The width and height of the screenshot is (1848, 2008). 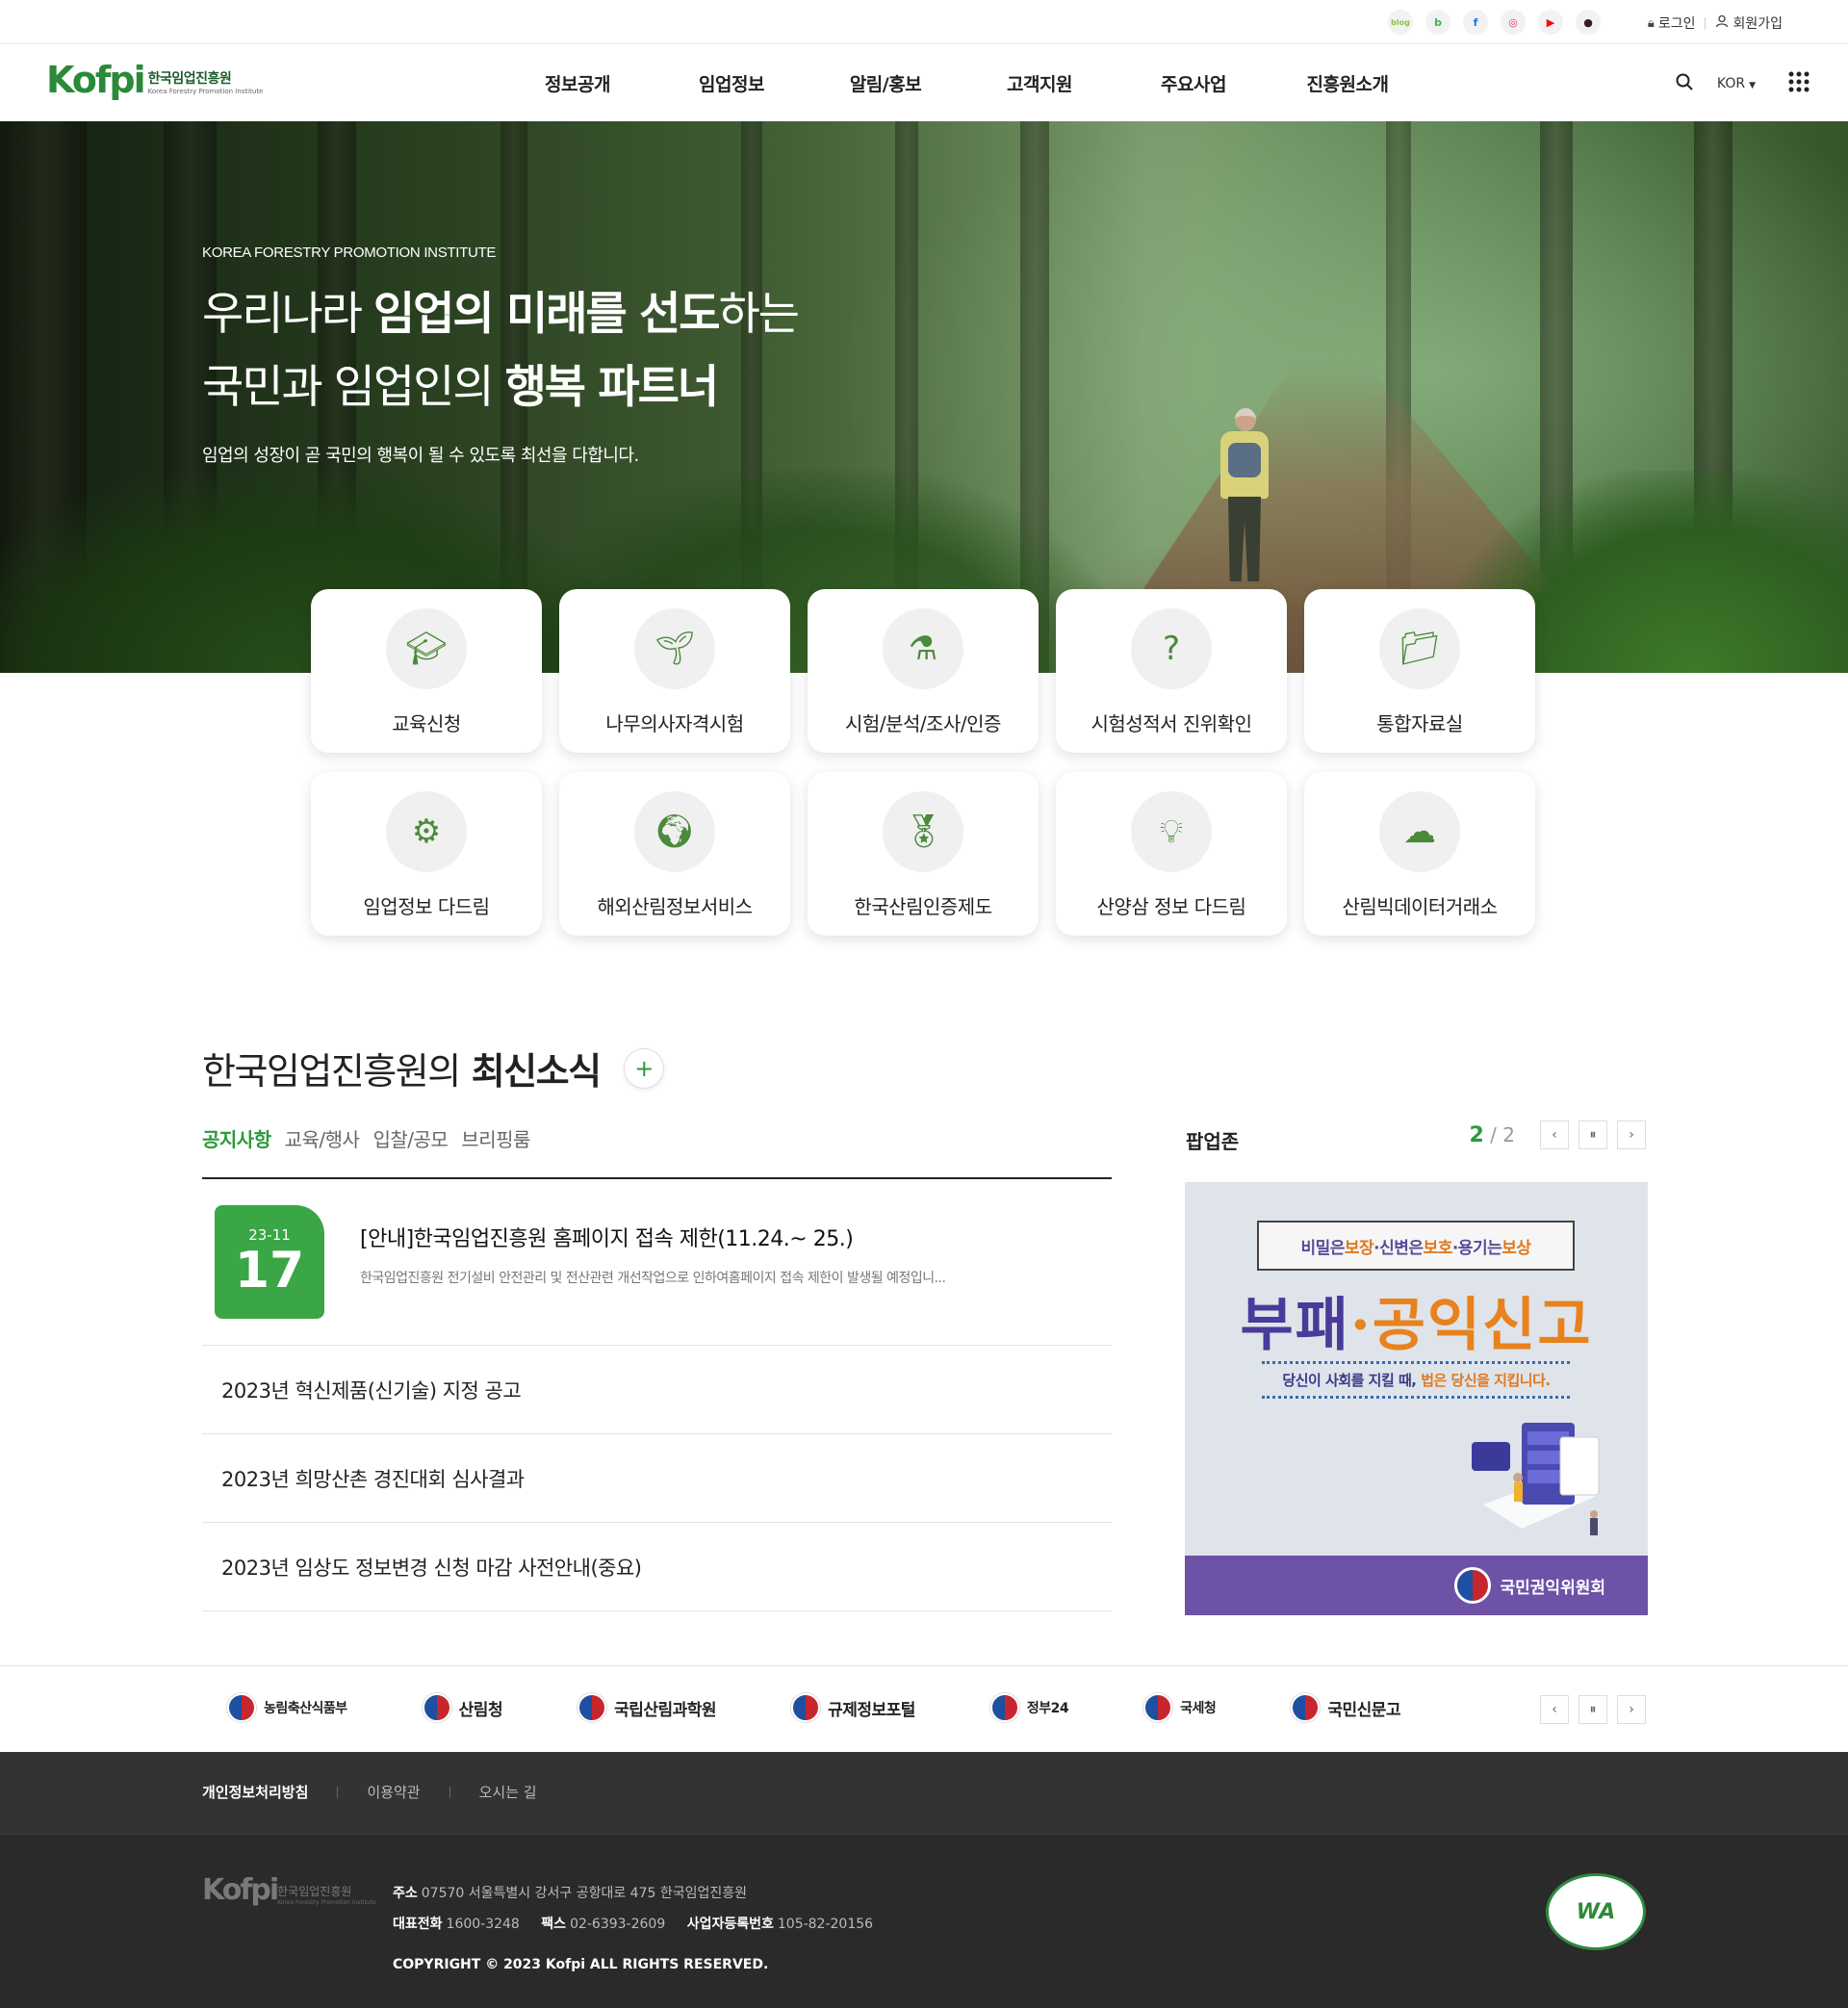 What do you see at coordinates (825, 1924) in the screenshot?
I see `biz-value: 105-82-20156` at bounding box center [825, 1924].